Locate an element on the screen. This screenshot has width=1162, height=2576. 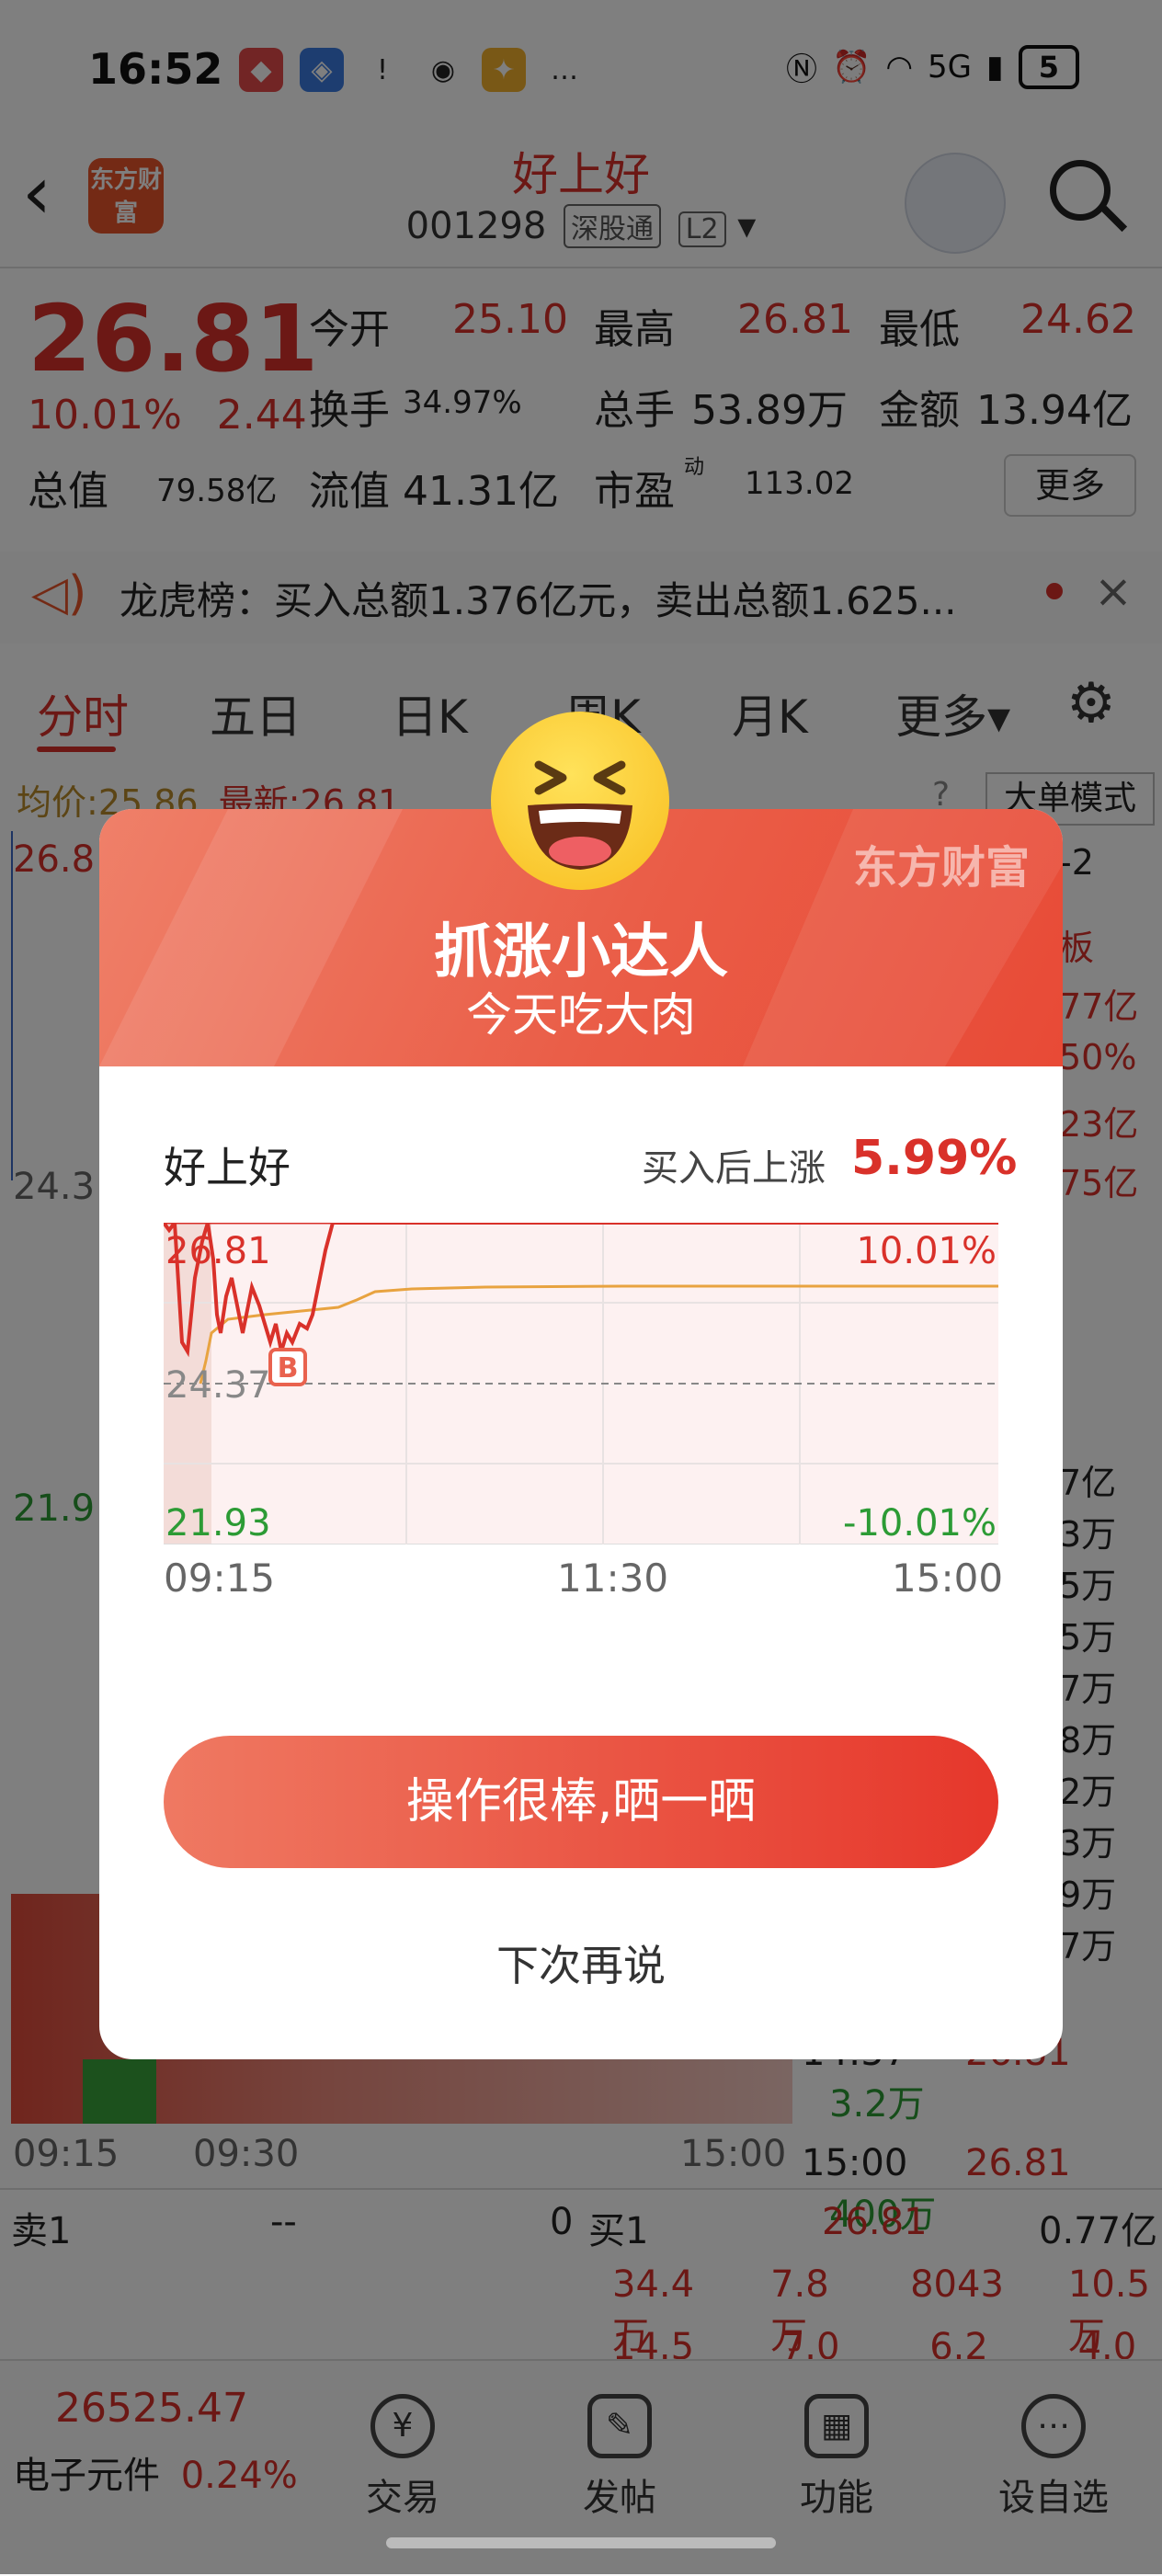
brand-watermark: 东方财富 is located at coordinates (941, 868).